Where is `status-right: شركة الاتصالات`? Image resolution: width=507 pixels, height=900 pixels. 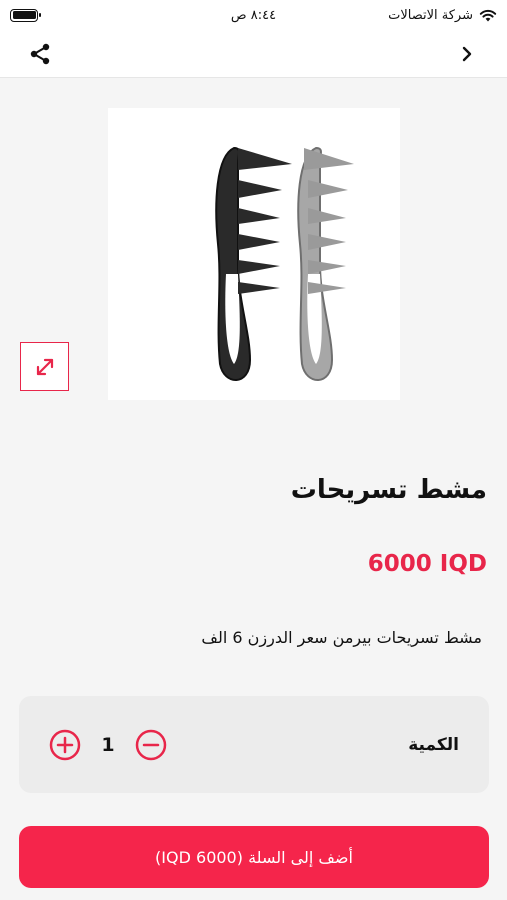
status-right: شركة الاتصالات is located at coordinates (422, 15).